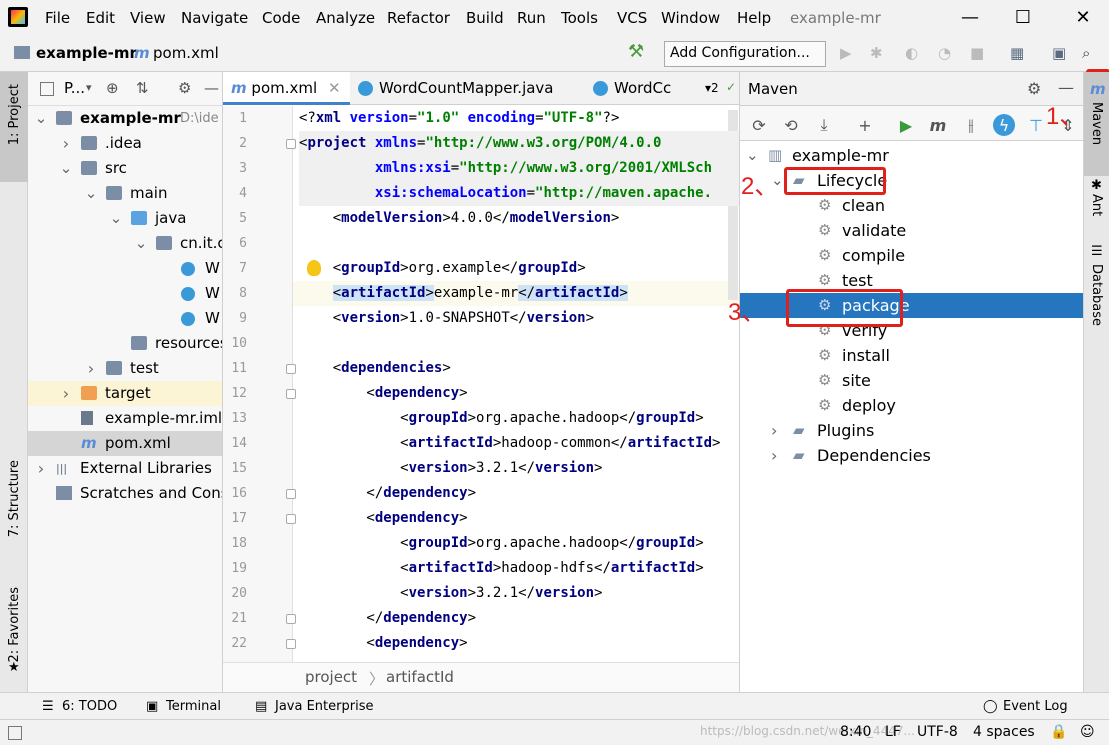 The width and height of the screenshot is (1109, 745). What do you see at coordinates (125, 368) in the screenshot?
I see `tree-item: › test` at bounding box center [125, 368].